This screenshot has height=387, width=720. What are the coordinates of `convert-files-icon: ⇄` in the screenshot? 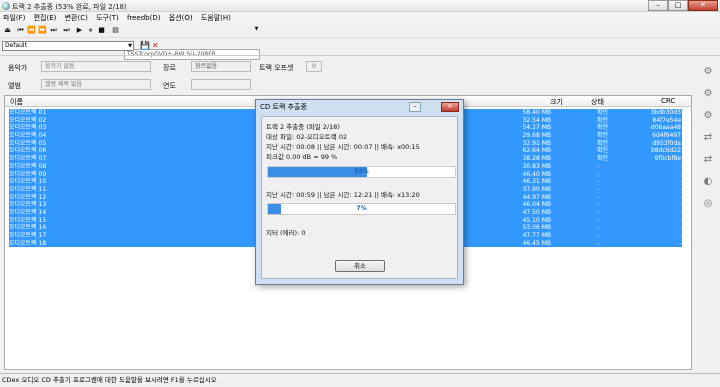 It's located at (708, 160).